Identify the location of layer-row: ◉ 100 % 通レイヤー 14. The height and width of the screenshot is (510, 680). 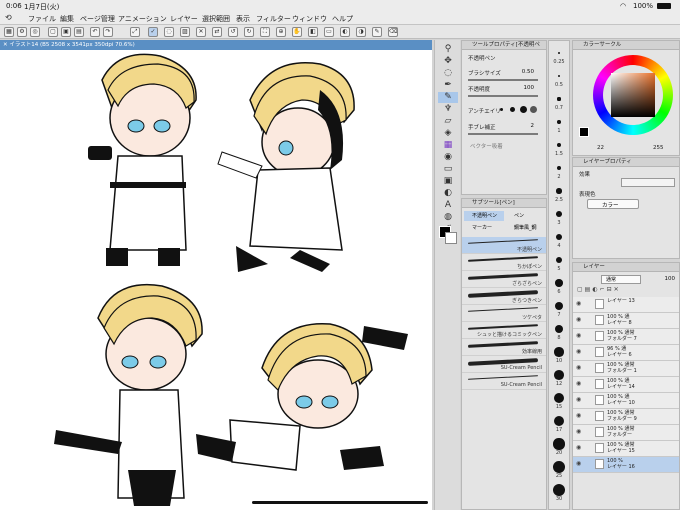
(626, 385).